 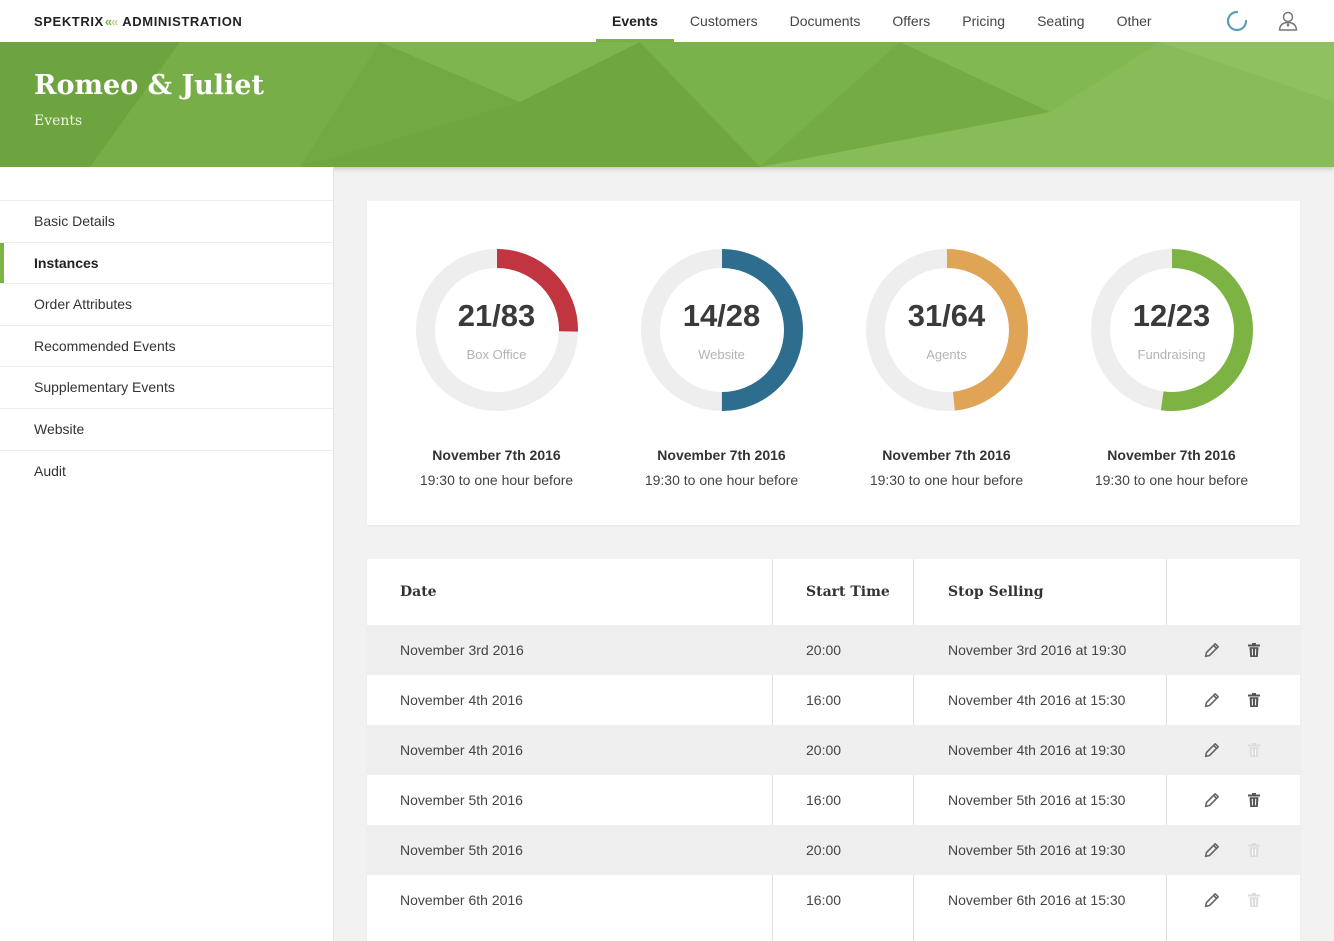 I want to click on event-header-banner: Romeo & Juliet Events, so click(x=667, y=104).